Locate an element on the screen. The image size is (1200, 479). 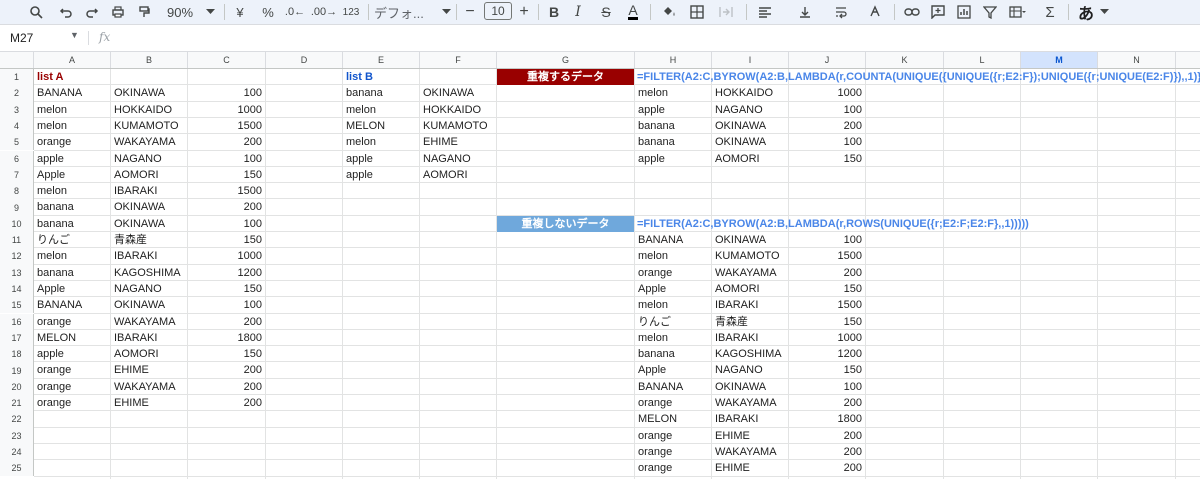
list-a-region: 青森産 is located at coordinates (130, 240).